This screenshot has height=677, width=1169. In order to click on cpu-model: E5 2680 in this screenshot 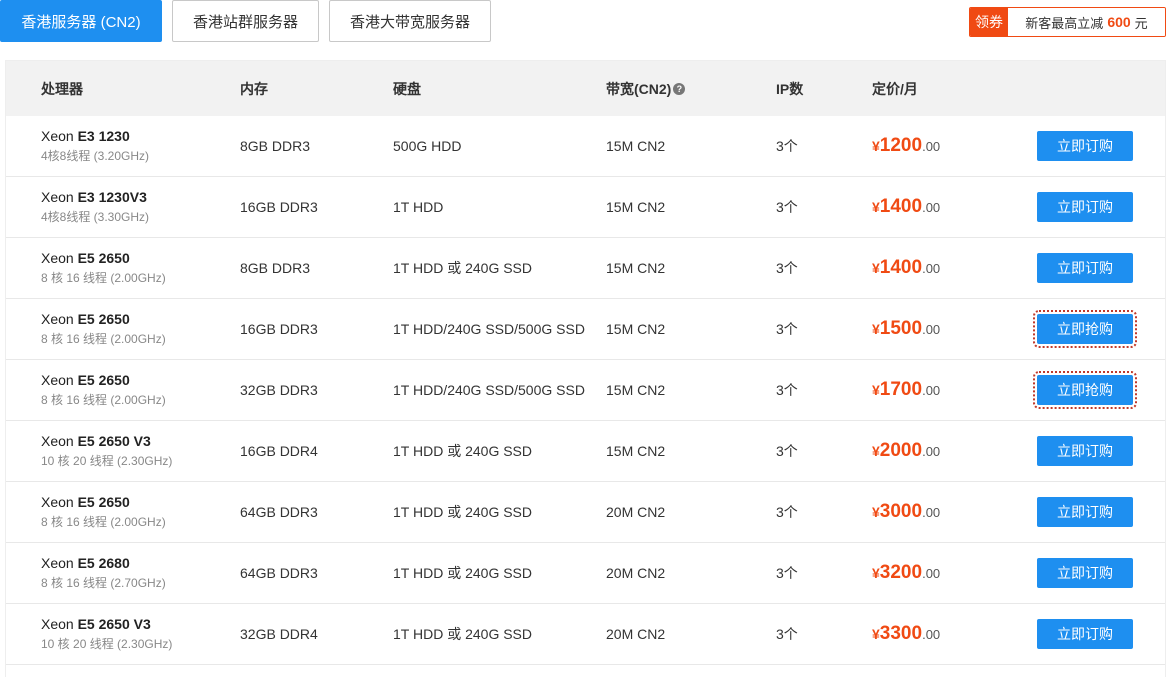, I will do `click(103, 563)`.